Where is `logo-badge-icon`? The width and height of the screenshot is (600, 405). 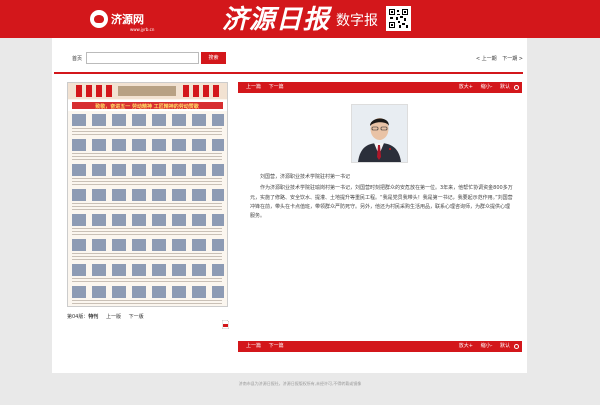
logo-badge-icon is located at coordinates (99, 19).